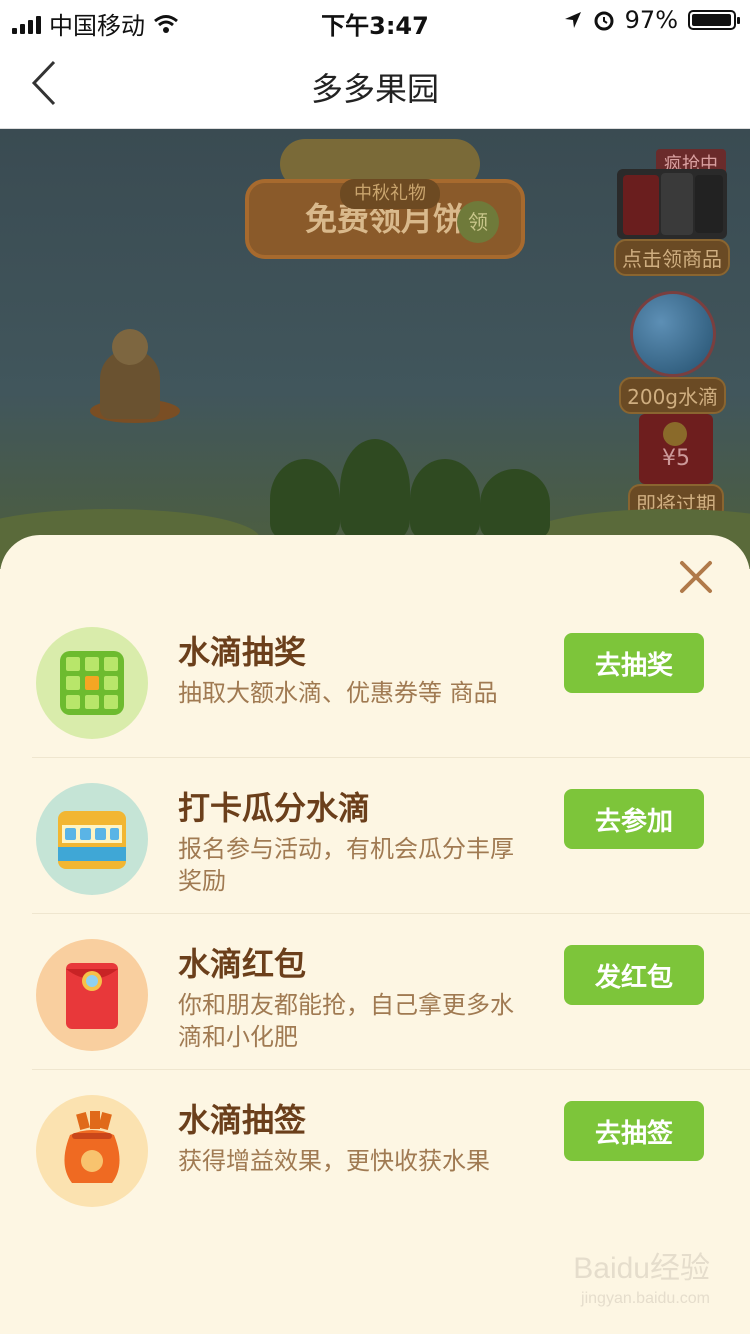 The height and width of the screenshot is (1334, 750). Describe the element at coordinates (645, 1298) in the screenshot. I see `watermark-sub: jingyan.baidu.com` at that location.